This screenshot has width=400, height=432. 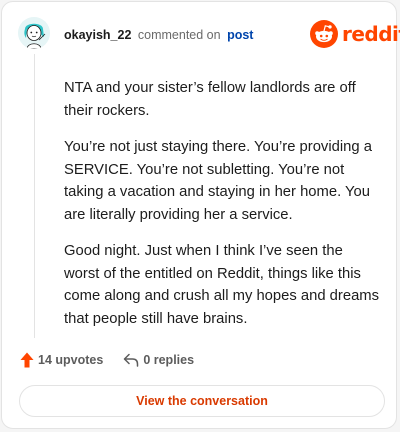 I want to click on comment-actions: 14 upvotes 0 replies, so click(x=107, y=360).